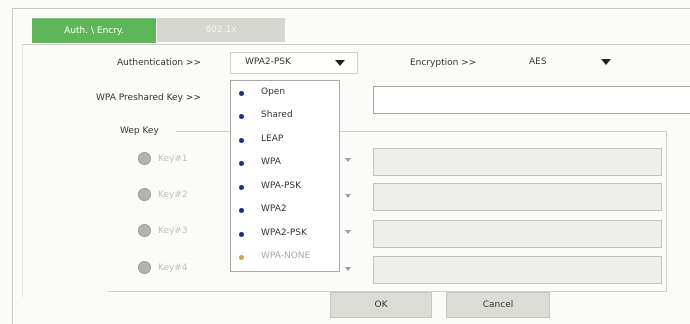  Describe the element at coordinates (94, 30) in the screenshot. I see `tab-auth-encry: Auth. \ Encry.` at that location.